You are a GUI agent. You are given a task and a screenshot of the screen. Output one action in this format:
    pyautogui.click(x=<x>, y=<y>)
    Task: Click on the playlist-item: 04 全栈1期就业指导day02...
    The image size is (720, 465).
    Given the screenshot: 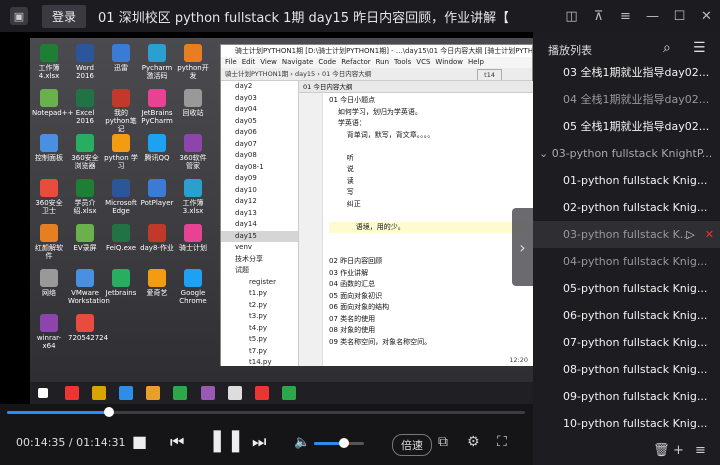 What is the action you would take?
    pyautogui.click(x=626, y=99)
    